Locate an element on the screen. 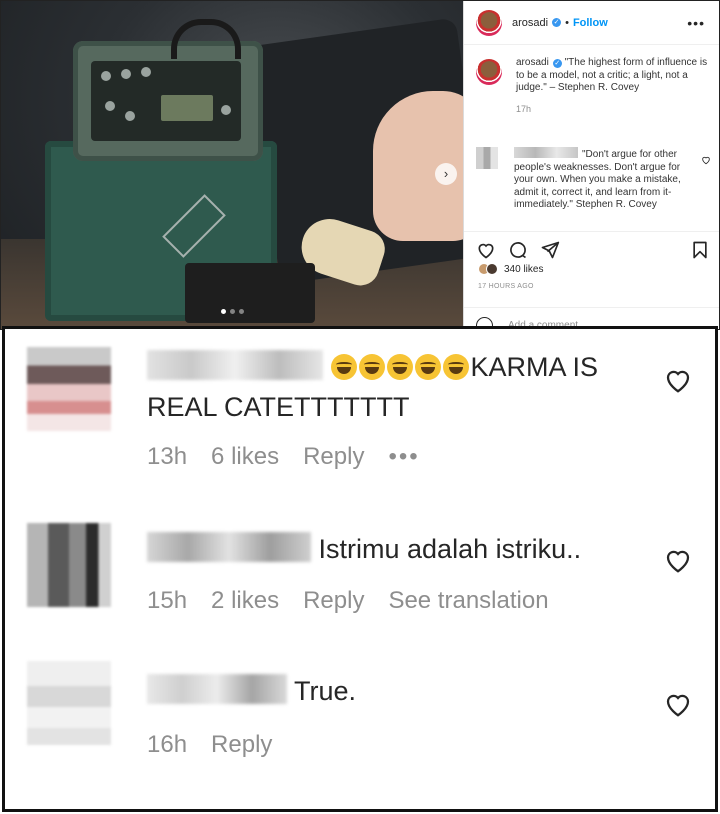 The image size is (720, 814). more-horizontal-icon: ••• is located at coordinates (696, 23).